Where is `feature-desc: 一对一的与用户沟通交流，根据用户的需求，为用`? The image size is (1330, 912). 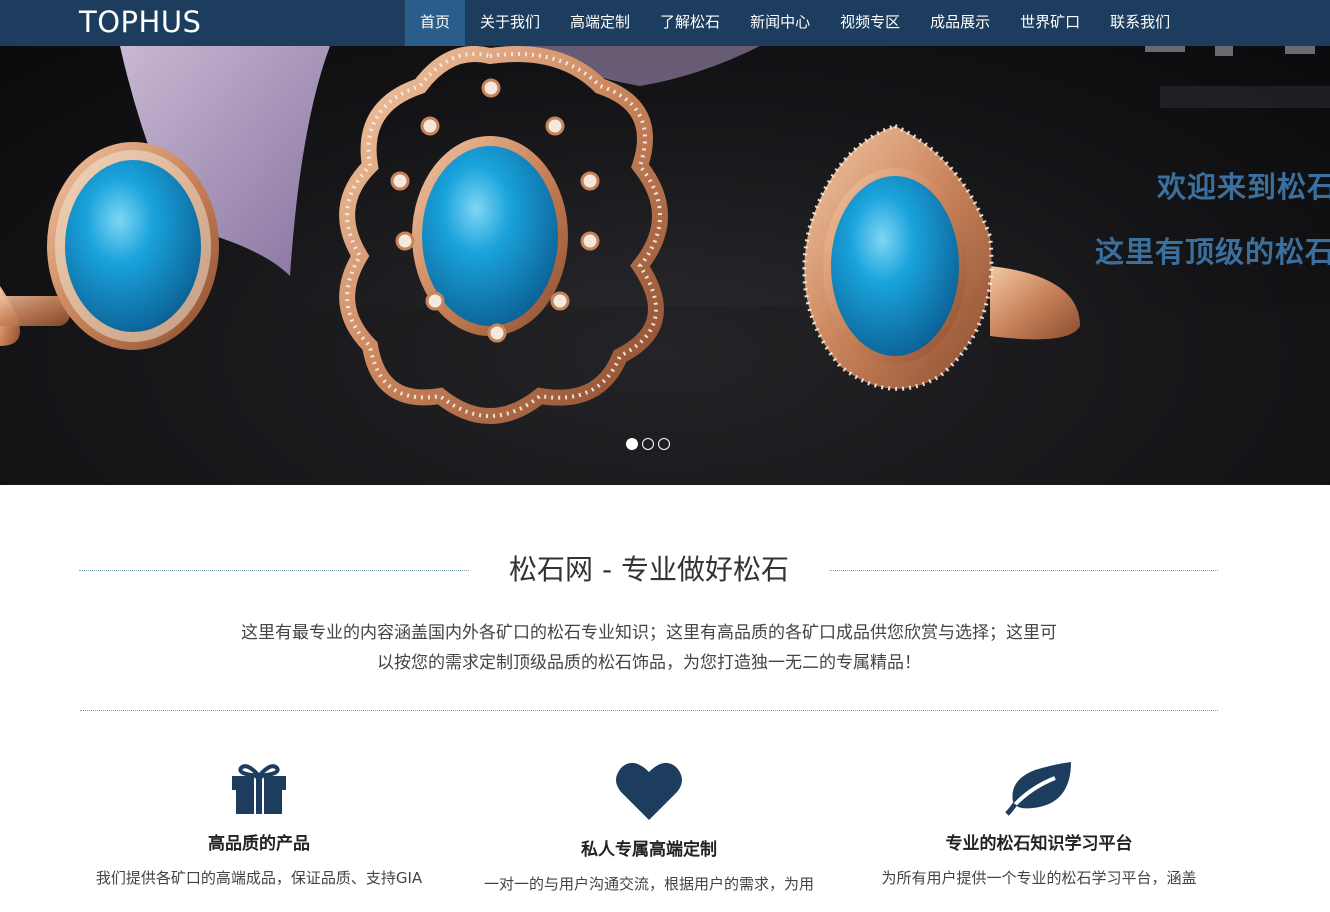
feature-desc: 一对一的与用户沟通交流，根据用户的需求，为用 is located at coordinates (648, 884).